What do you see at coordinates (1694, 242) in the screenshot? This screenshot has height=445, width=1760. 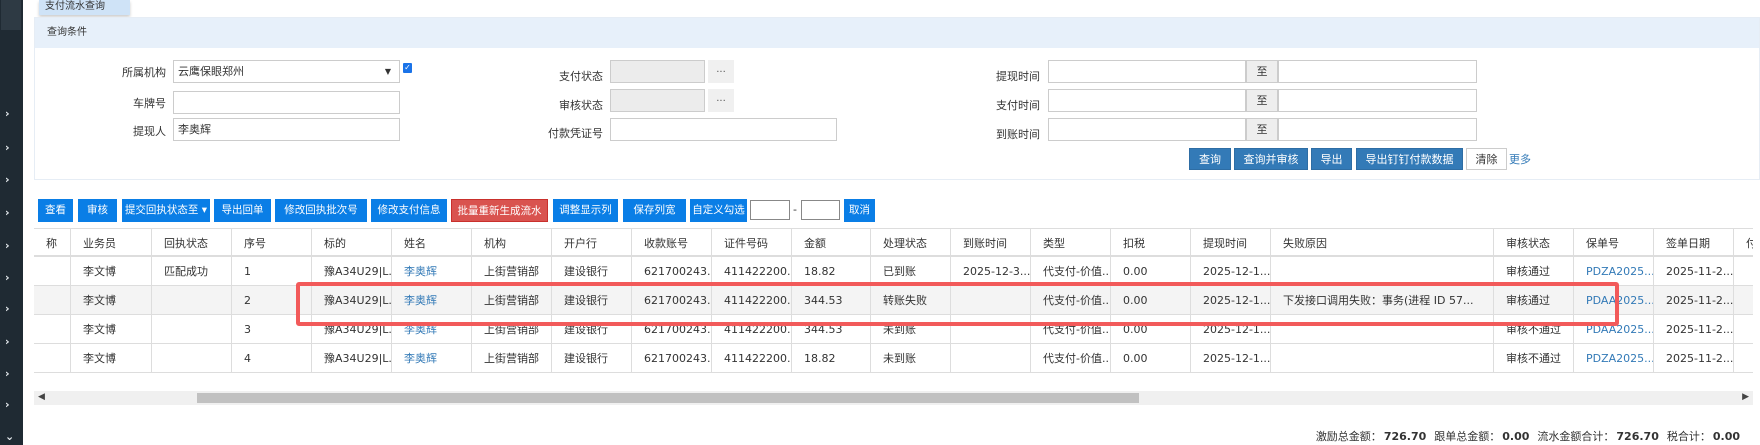 I see `column-header: 签单日期` at bounding box center [1694, 242].